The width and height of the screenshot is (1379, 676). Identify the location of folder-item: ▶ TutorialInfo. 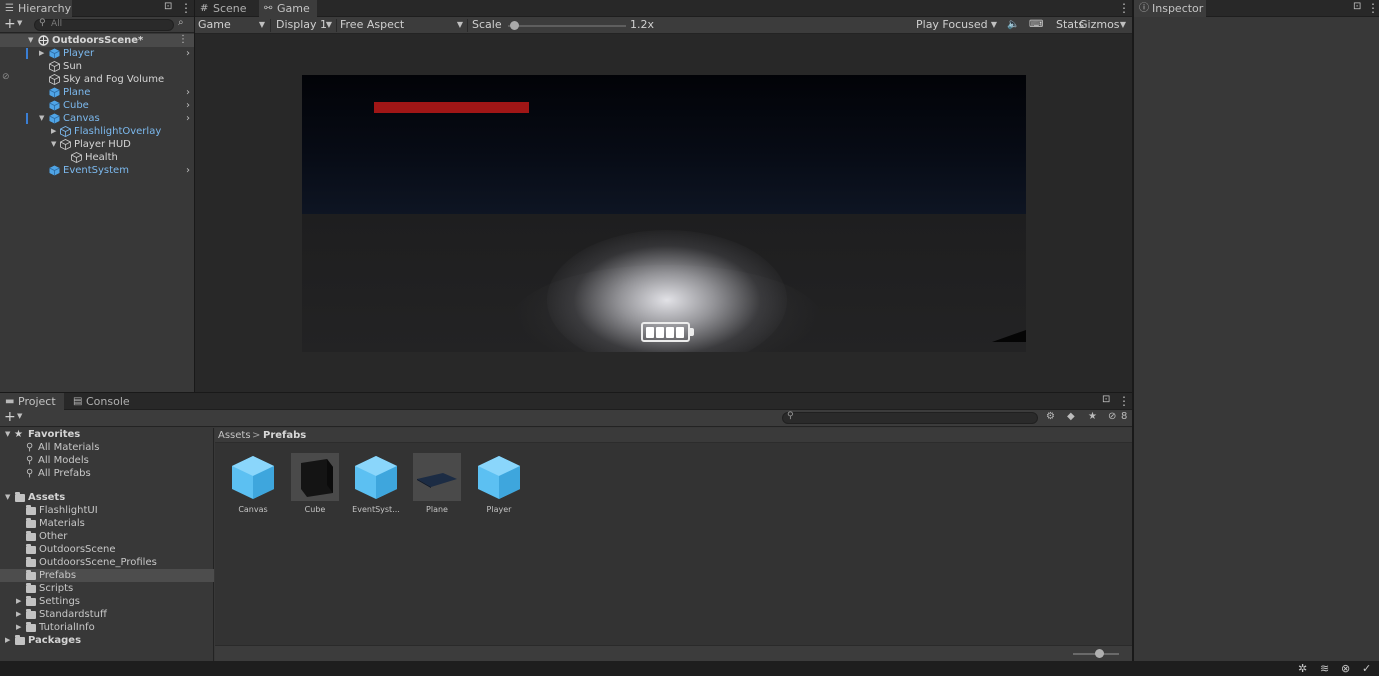
(107, 627).